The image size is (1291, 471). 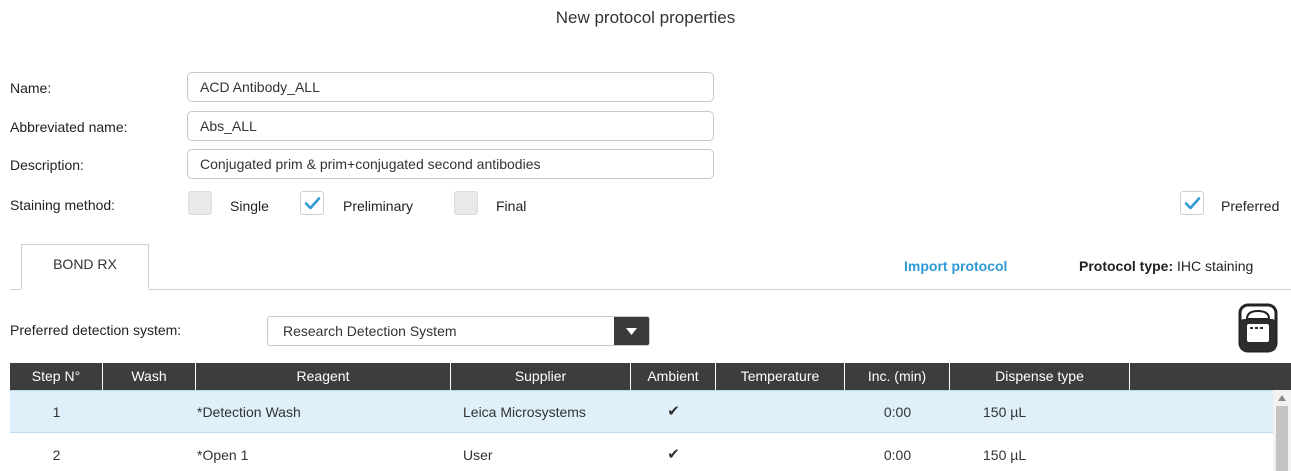 What do you see at coordinates (63, 205) in the screenshot?
I see `staining-method-label: Staining method:` at bounding box center [63, 205].